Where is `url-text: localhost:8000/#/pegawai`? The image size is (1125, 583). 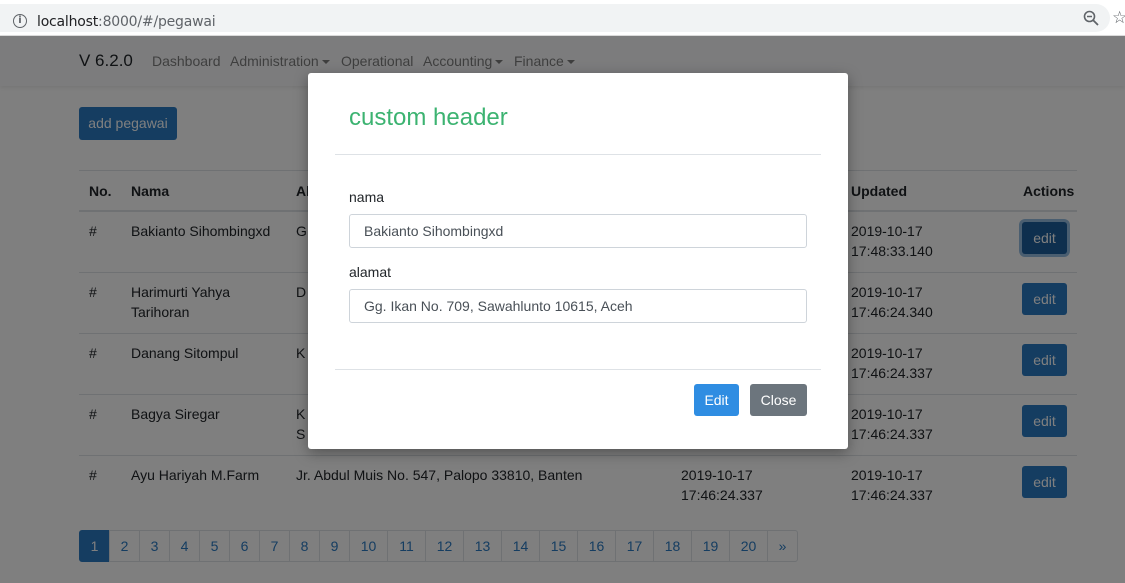 url-text: localhost:8000/#/pegawai is located at coordinates (126, 22).